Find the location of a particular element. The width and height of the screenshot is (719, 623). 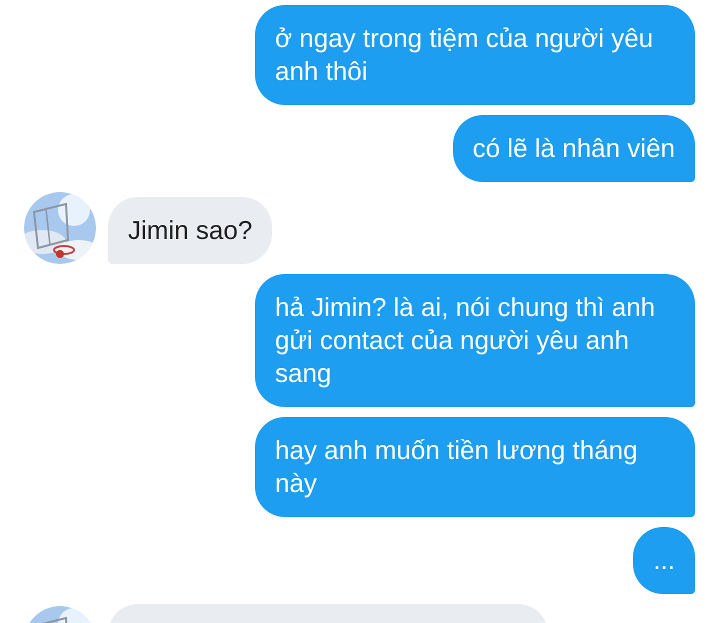

message-bubble: có lẽ là nhân viên is located at coordinates (573, 148).